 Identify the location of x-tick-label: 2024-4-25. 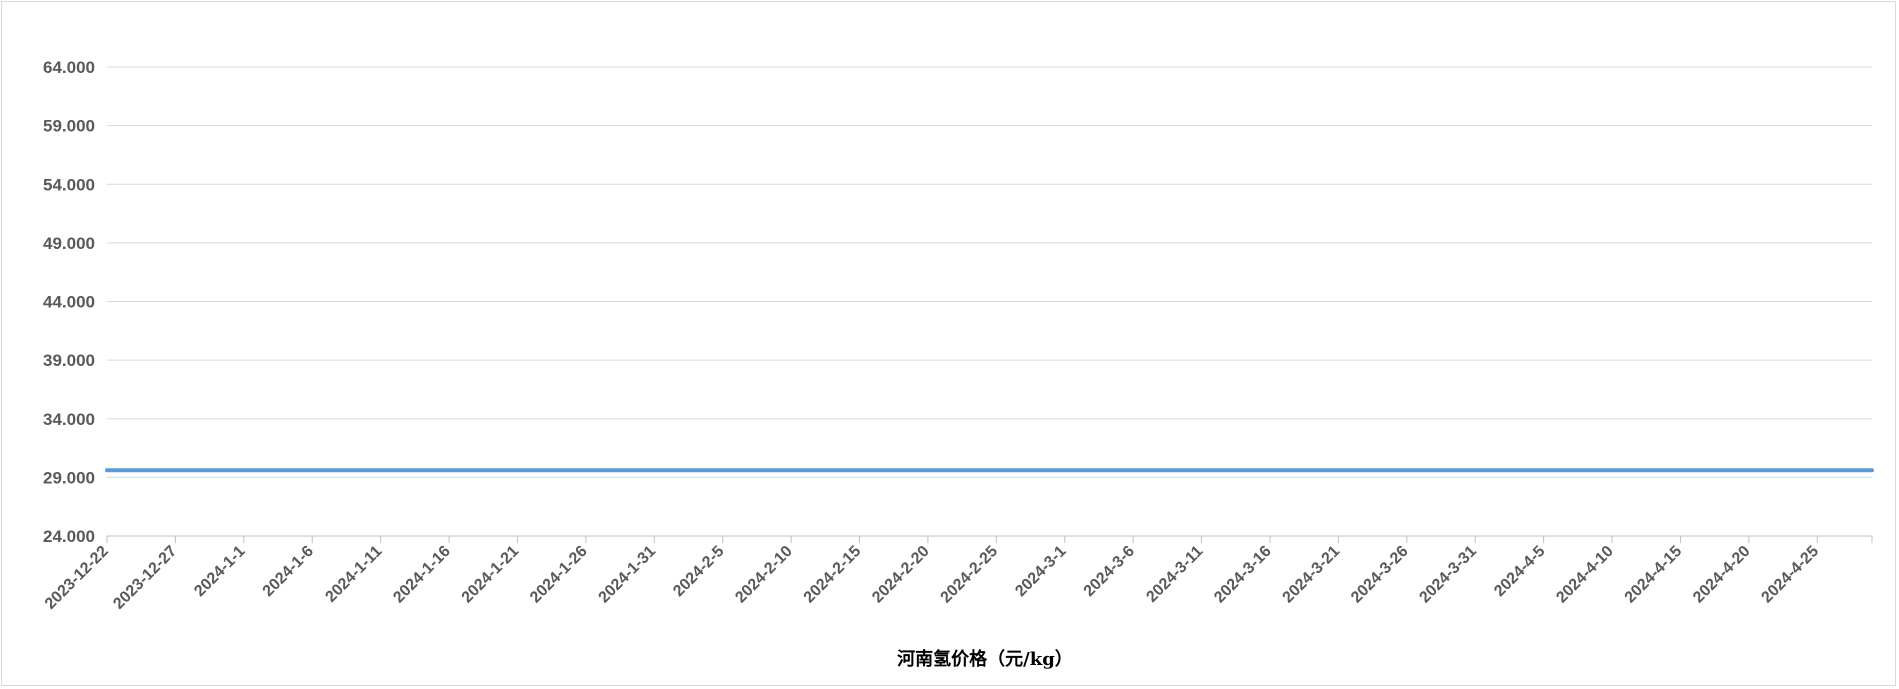
(1790, 575).